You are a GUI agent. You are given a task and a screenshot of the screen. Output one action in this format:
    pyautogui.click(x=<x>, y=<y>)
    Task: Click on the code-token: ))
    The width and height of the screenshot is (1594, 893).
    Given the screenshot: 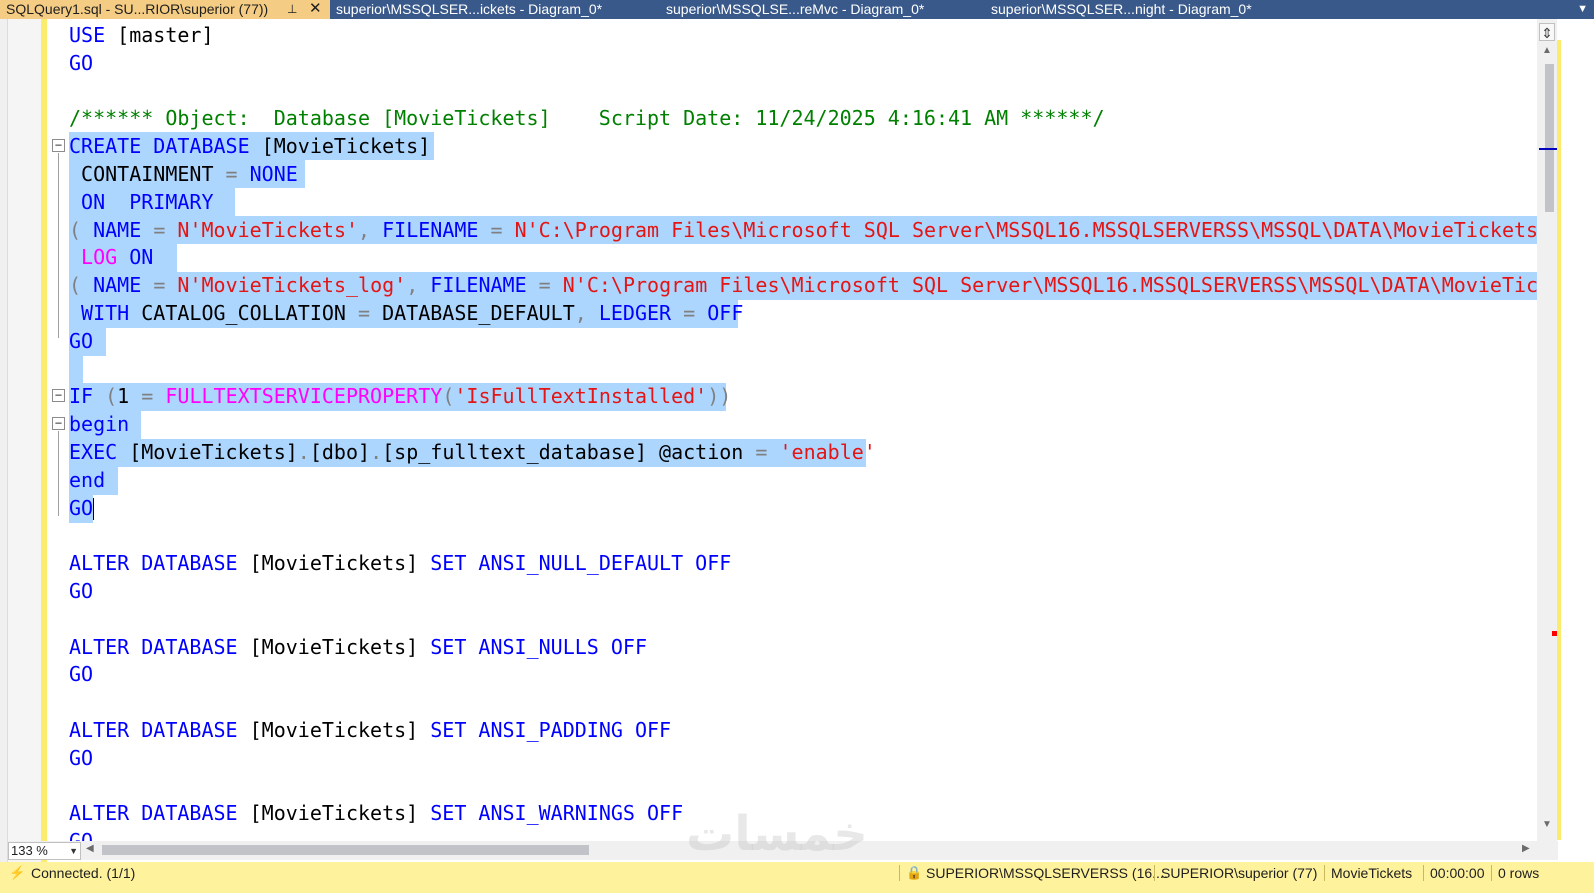 What is the action you would take?
    pyautogui.click(x=719, y=396)
    